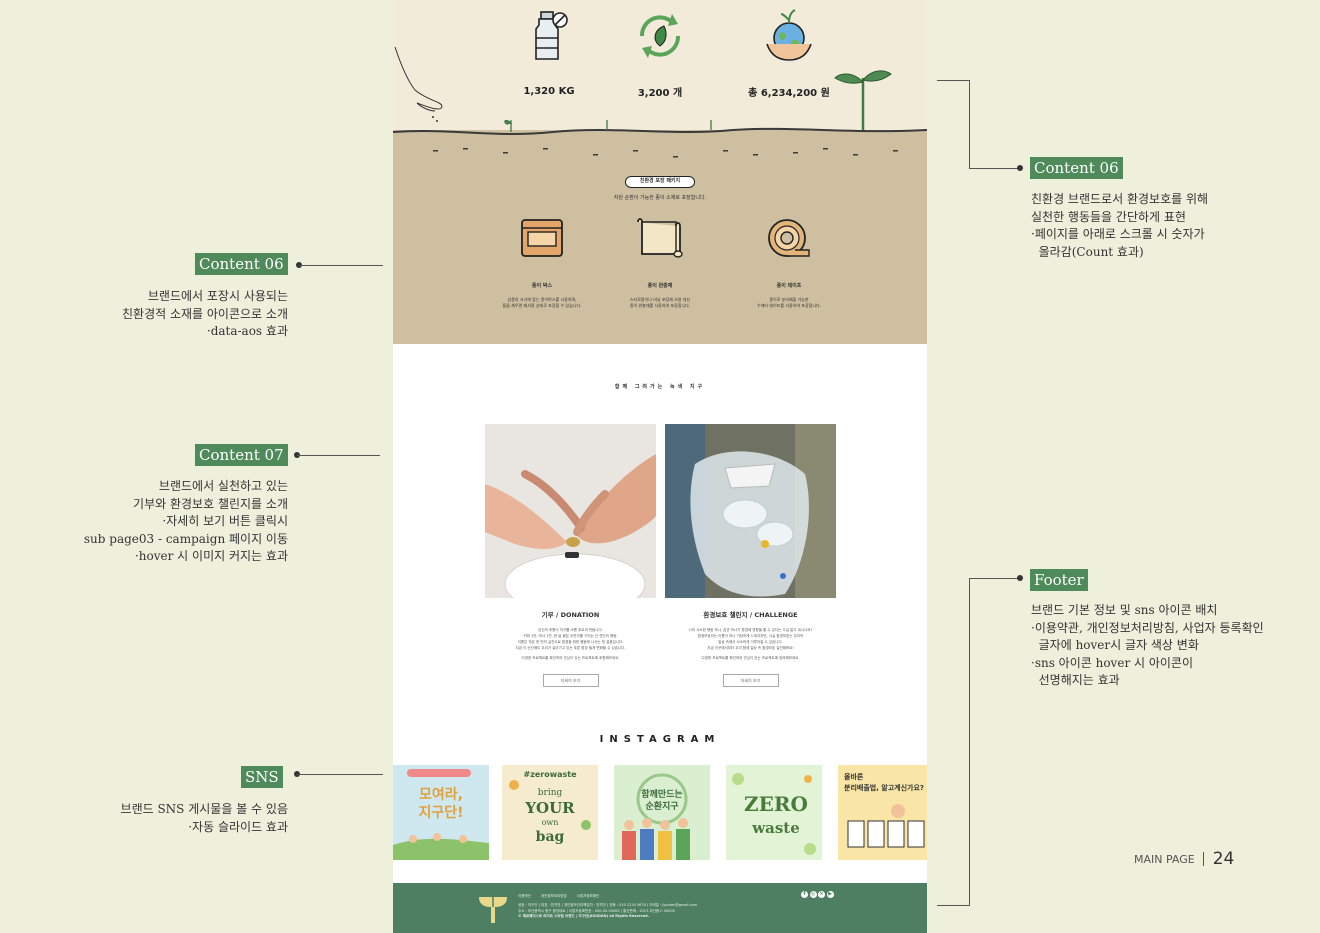 This screenshot has height=933, width=1320. What do you see at coordinates (1076, 168) in the screenshot?
I see `annotation-tag-content06-right: Content 06` at bounding box center [1076, 168].